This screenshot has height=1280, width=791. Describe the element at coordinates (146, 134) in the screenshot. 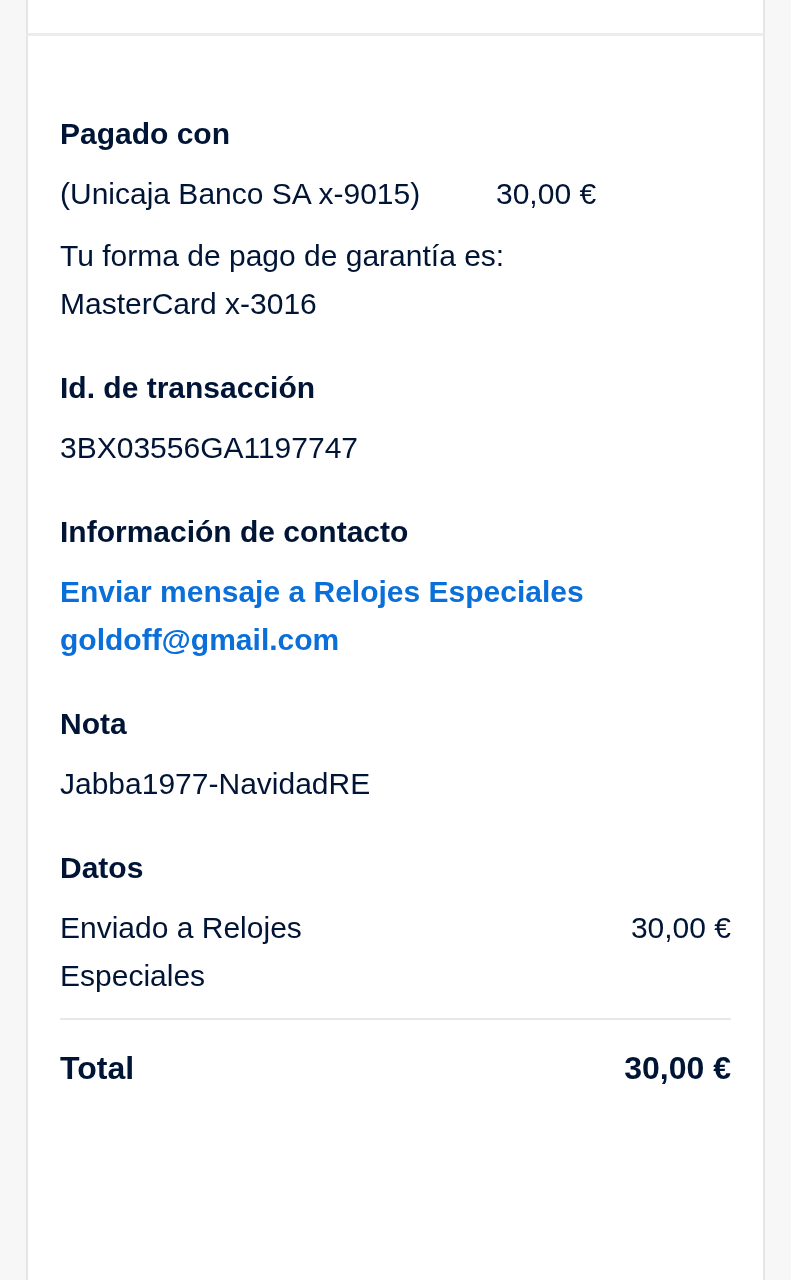

I see `section-heading: Pagado con` at that location.